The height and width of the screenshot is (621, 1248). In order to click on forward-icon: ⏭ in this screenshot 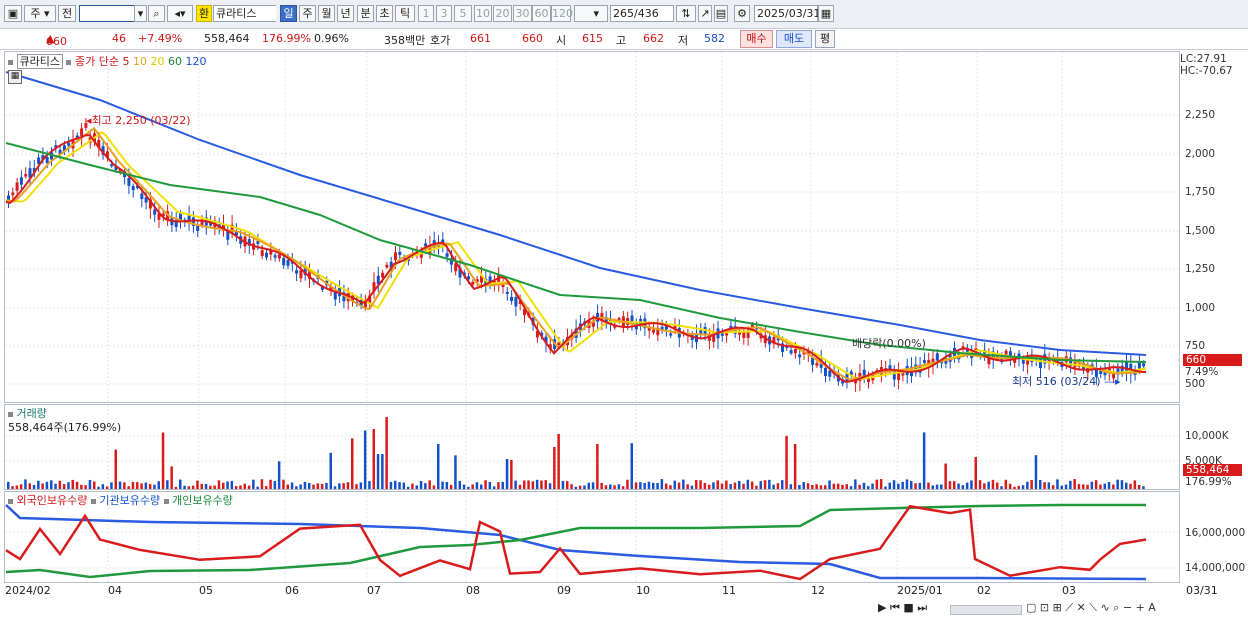, I will do `click(922, 607)`.